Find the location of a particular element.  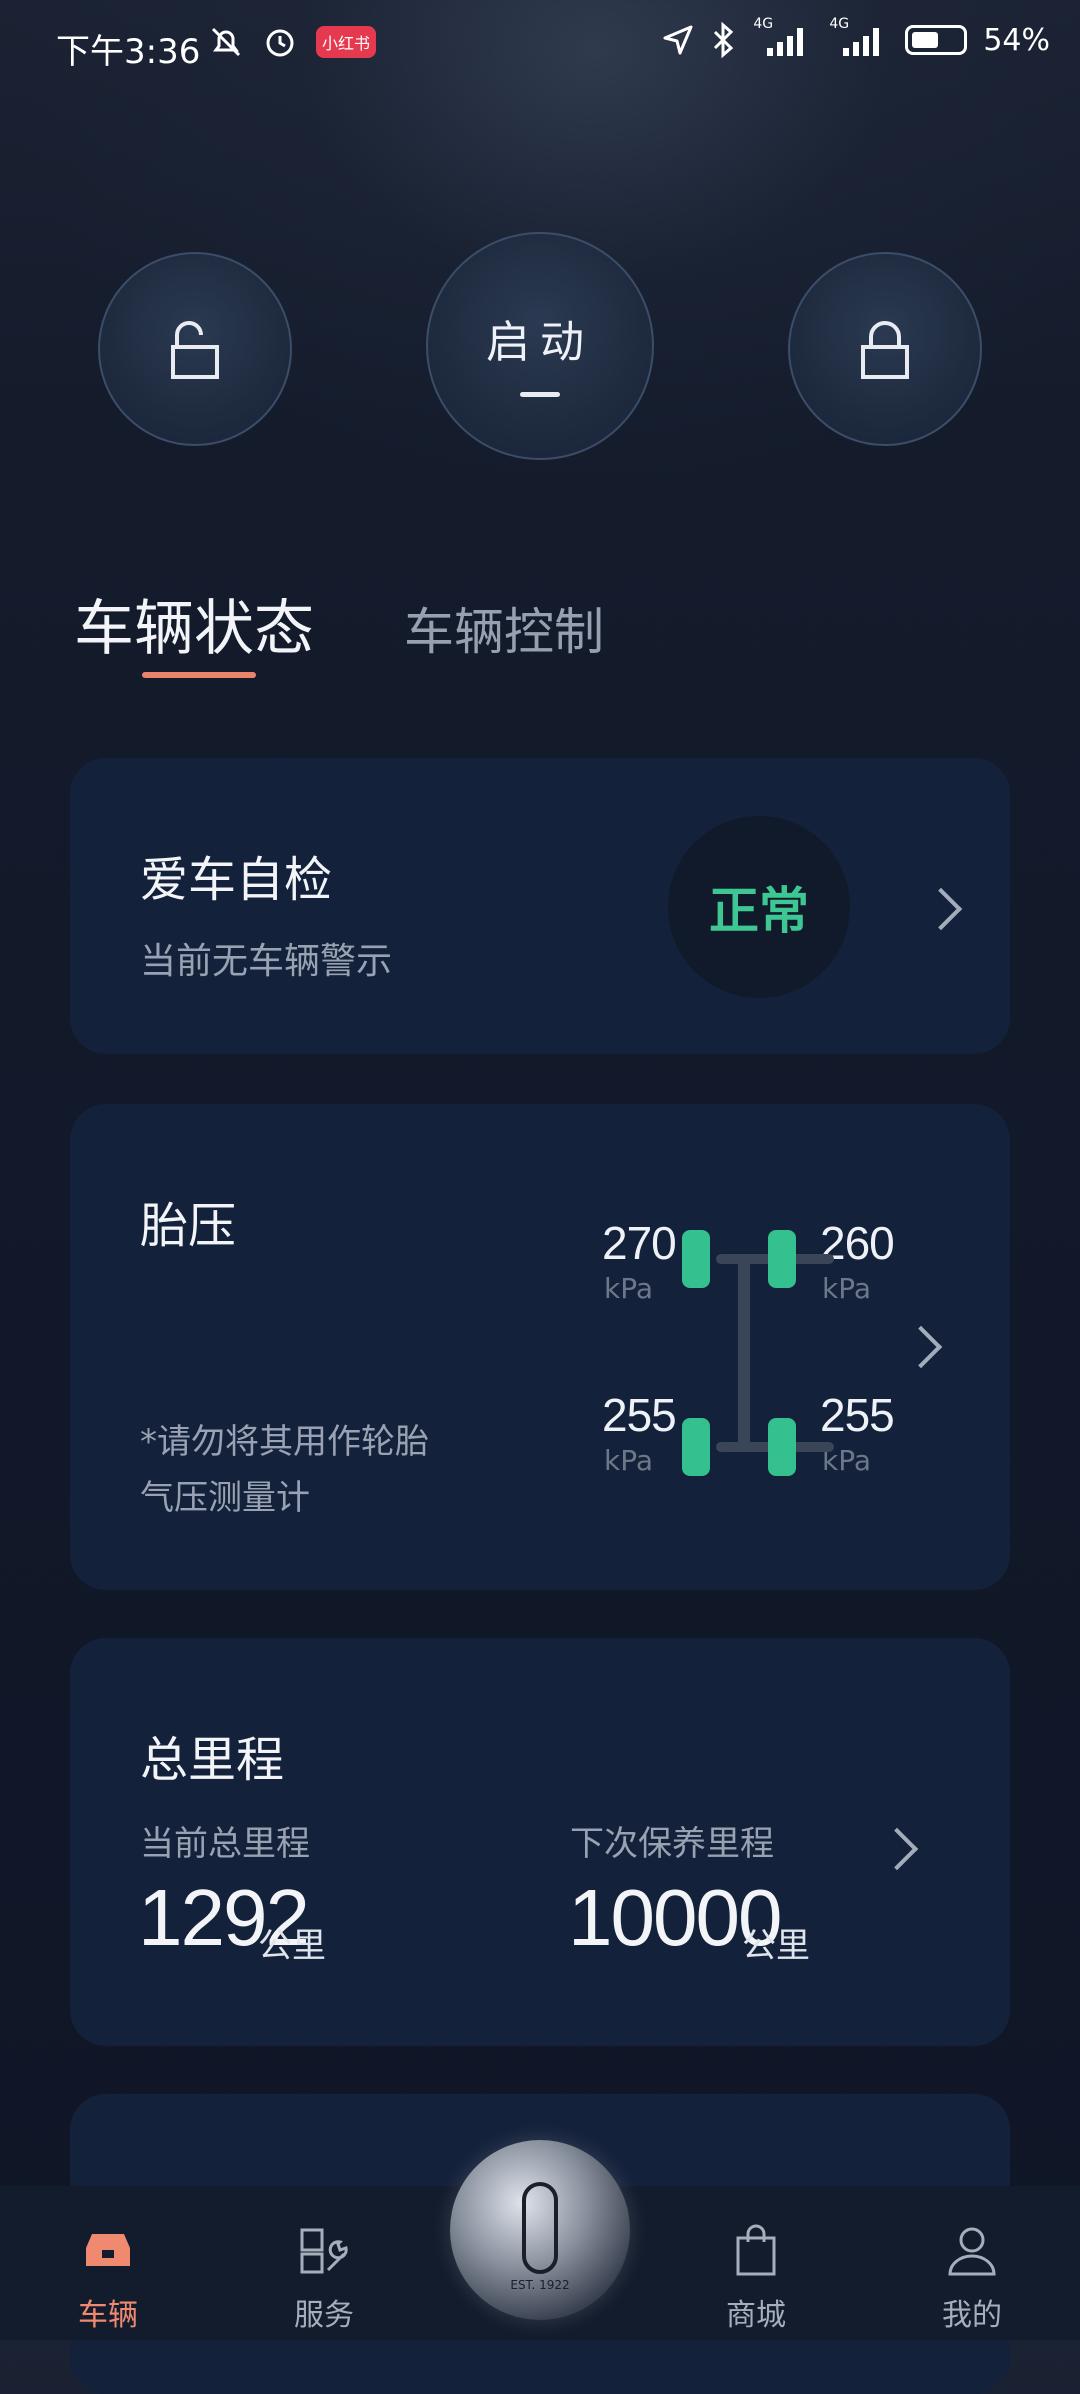

tire-rear-left-value: 255 is located at coordinates (639, 1415).